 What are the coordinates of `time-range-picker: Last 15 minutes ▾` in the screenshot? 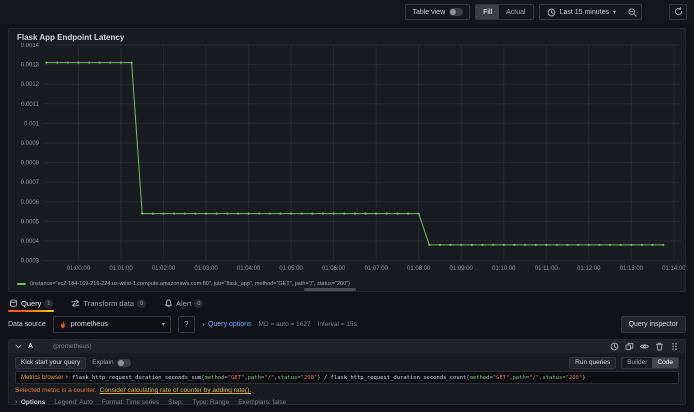 It's located at (581, 12).